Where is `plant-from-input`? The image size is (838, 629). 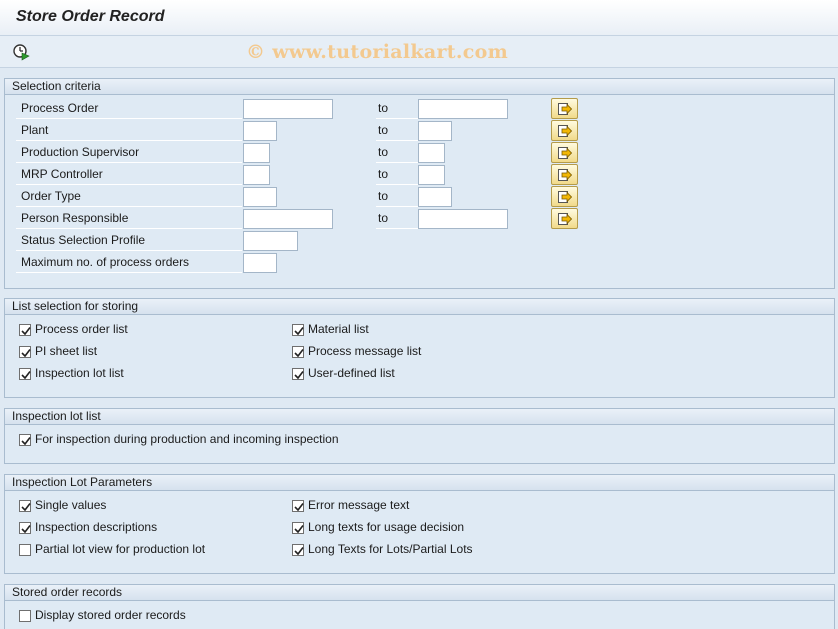
plant-from-input is located at coordinates (260, 131).